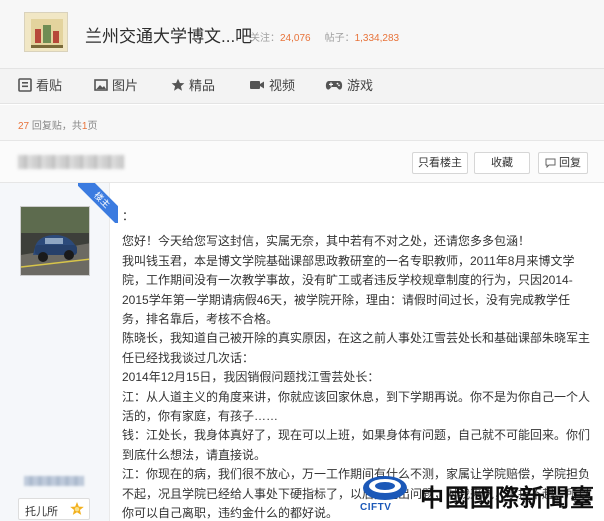  Describe the element at coordinates (202, 85) in the screenshot. I see `tab-featured-label: 精品` at that location.